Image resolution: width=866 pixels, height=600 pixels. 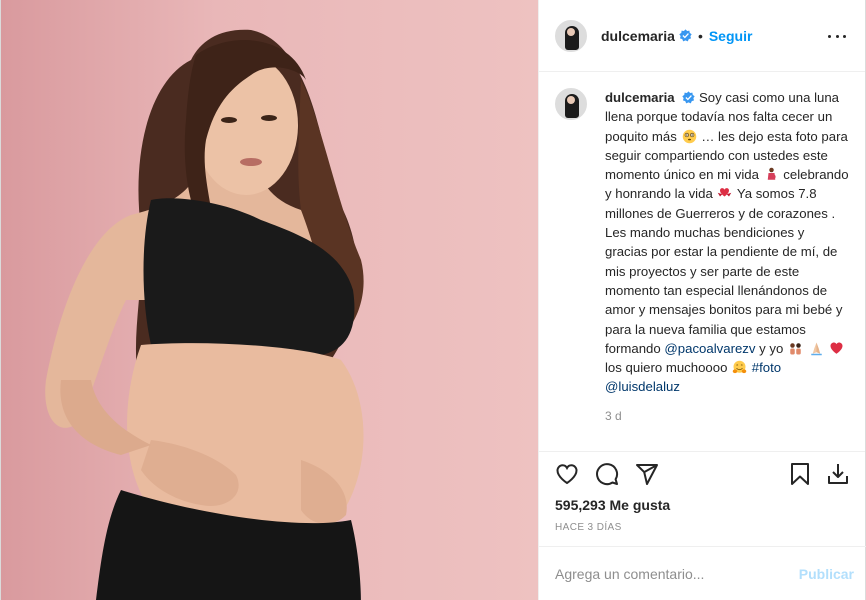 What do you see at coordinates (607, 474) in the screenshot?
I see `comment-icon` at bounding box center [607, 474].